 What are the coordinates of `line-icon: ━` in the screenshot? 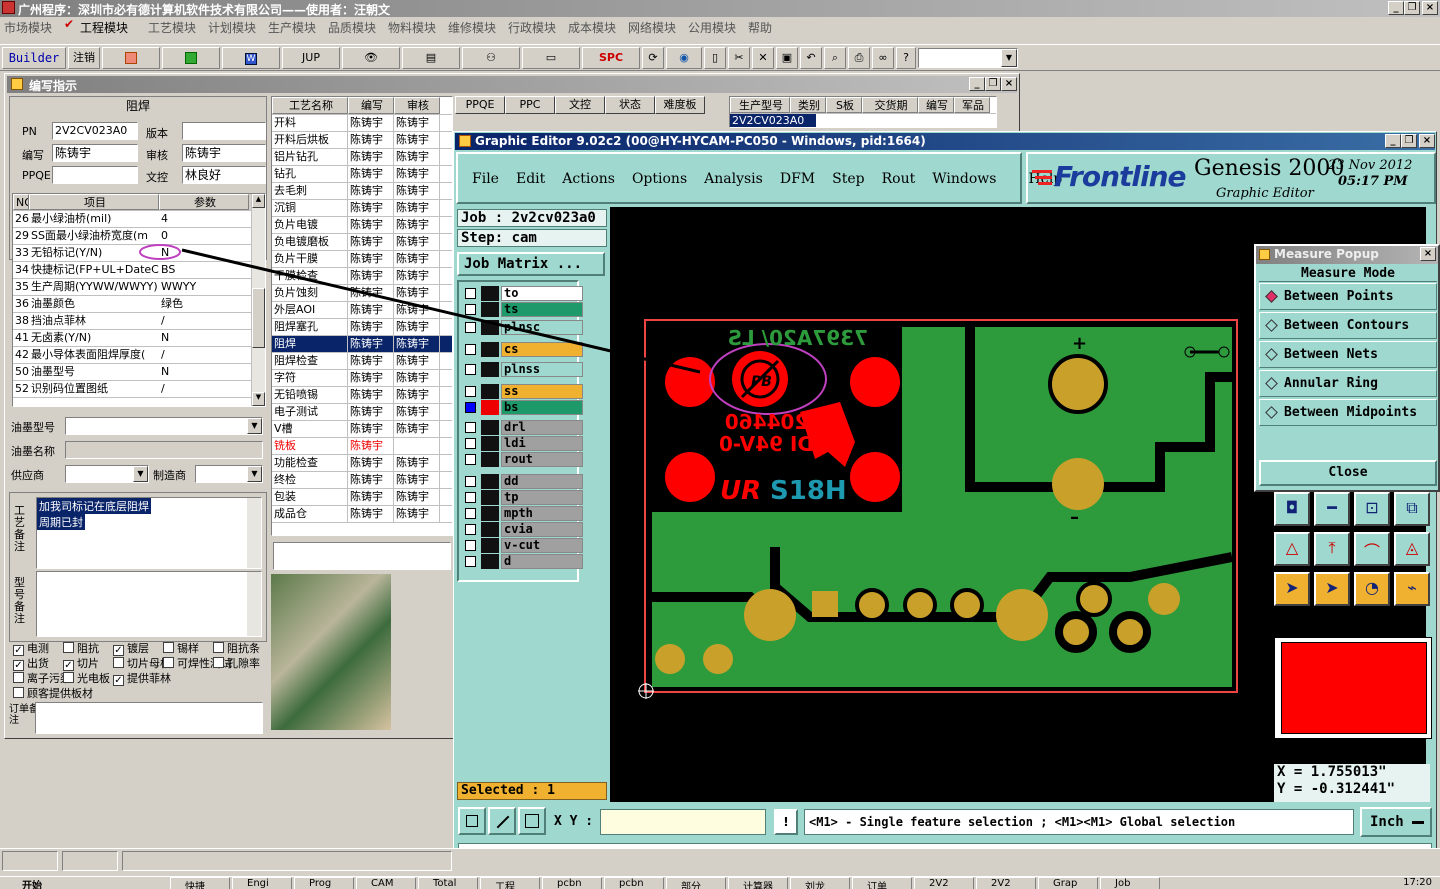 It's located at (1332, 509).